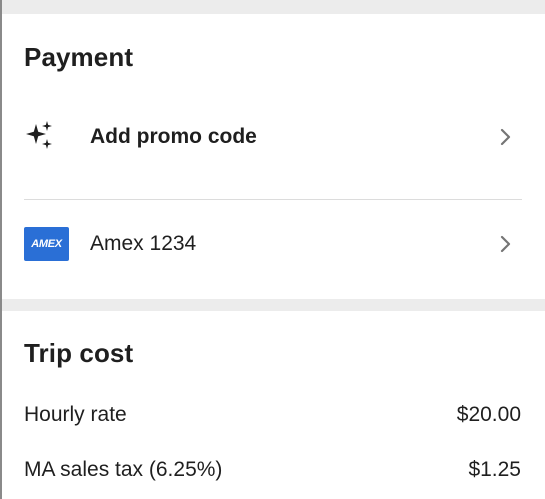  I want to click on sparkle-icon, so click(39, 137).